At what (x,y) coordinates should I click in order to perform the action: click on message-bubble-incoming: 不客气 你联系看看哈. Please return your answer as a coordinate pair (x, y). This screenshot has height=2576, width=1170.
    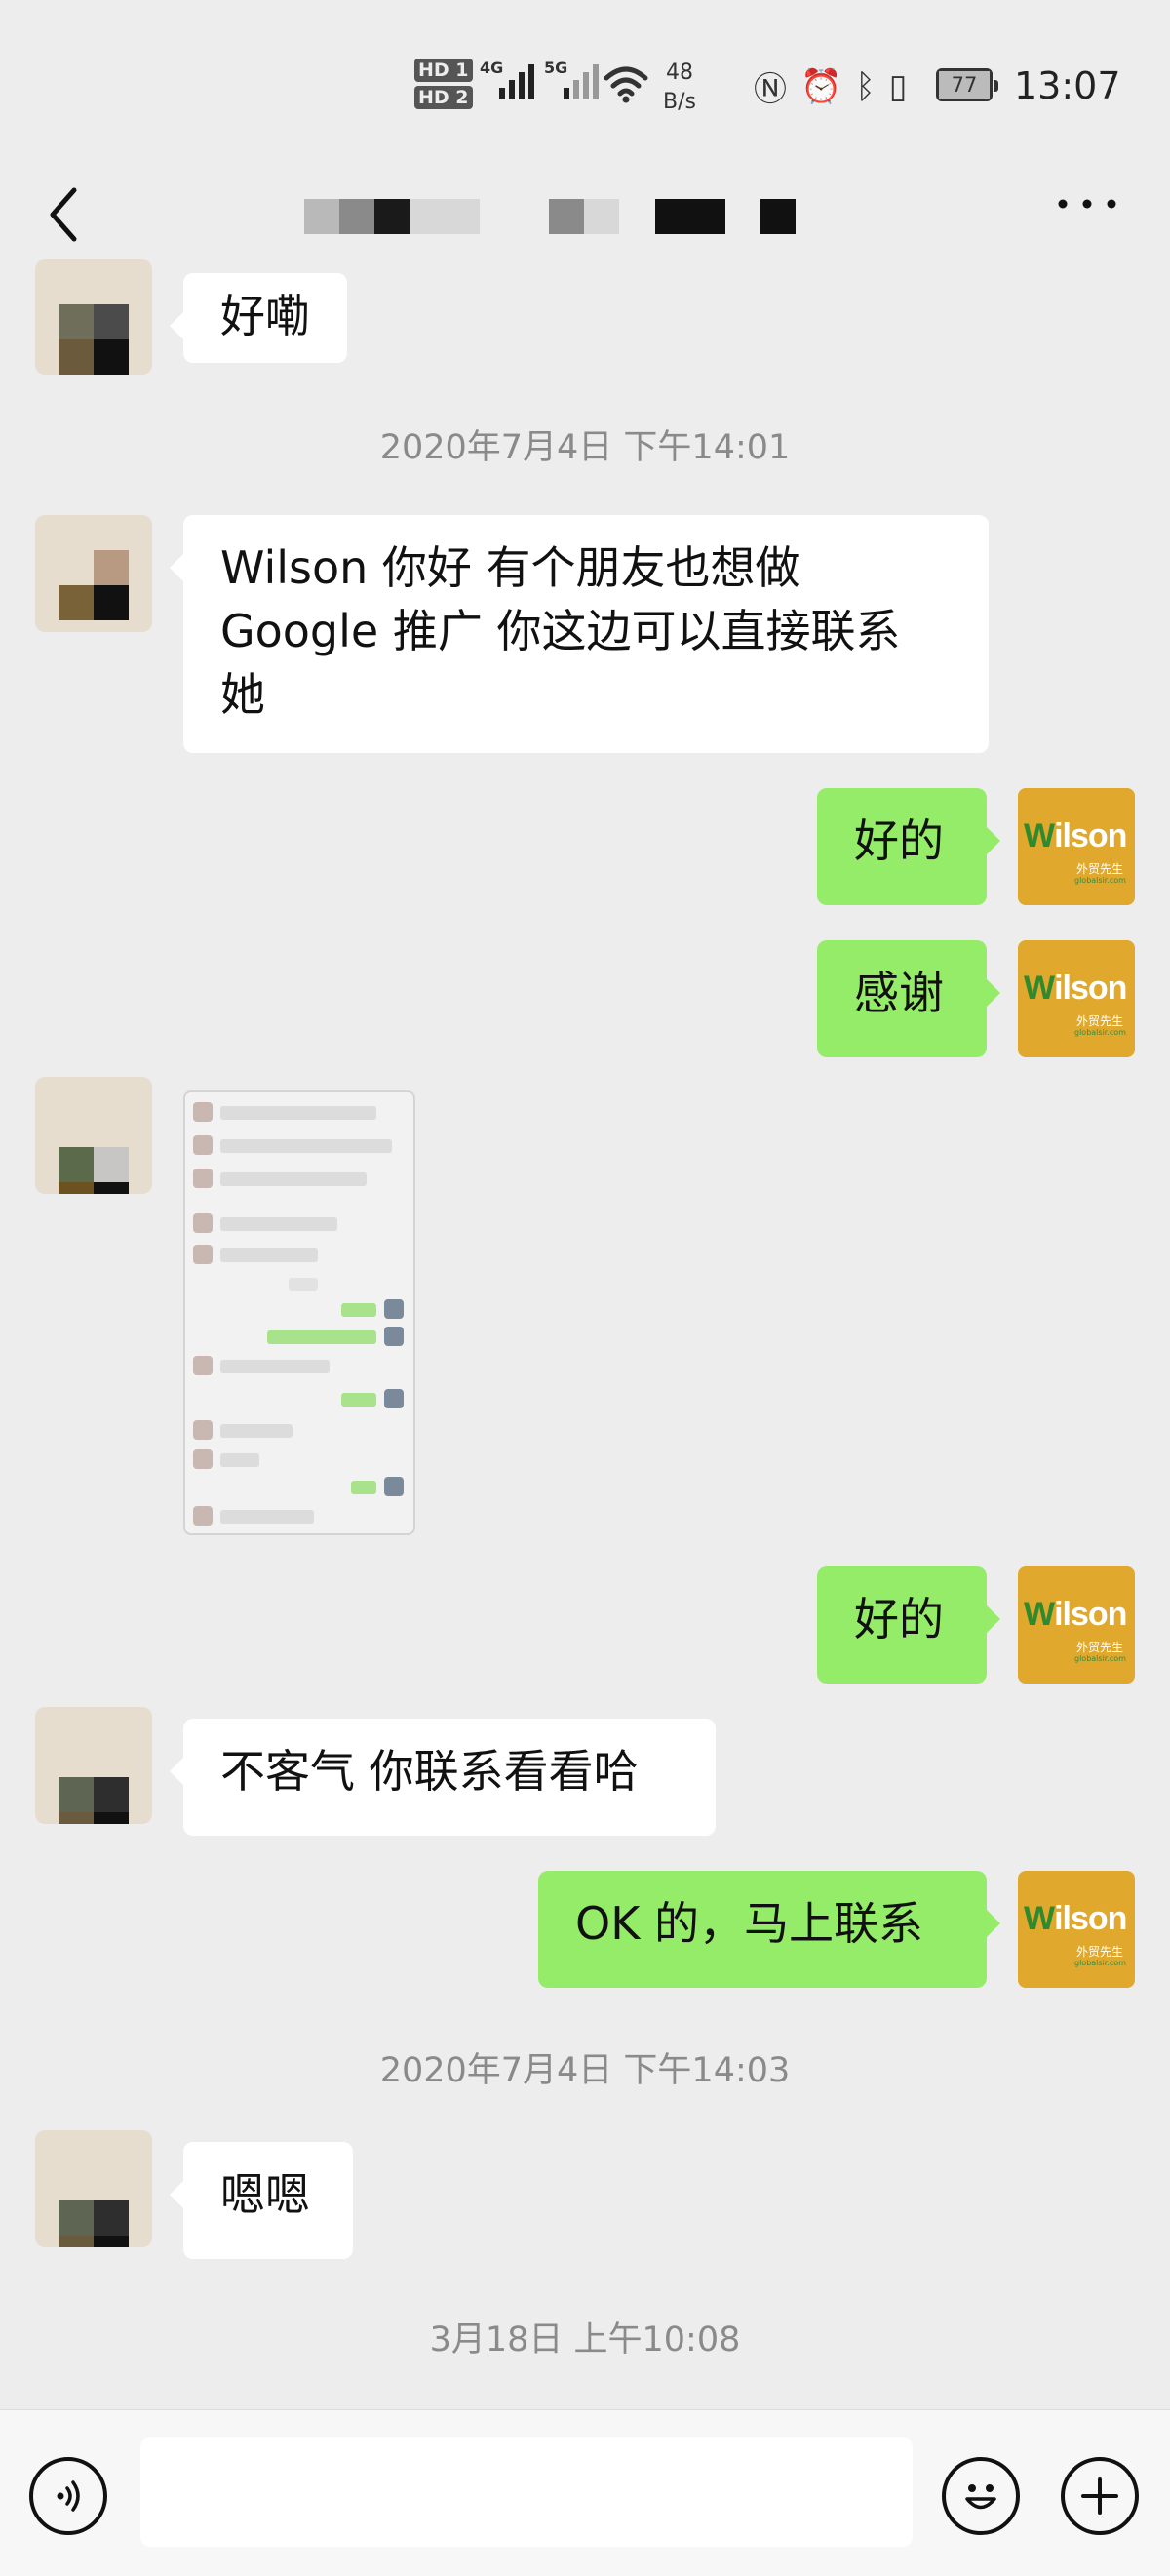
    Looking at the image, I should click on (443, 1777).